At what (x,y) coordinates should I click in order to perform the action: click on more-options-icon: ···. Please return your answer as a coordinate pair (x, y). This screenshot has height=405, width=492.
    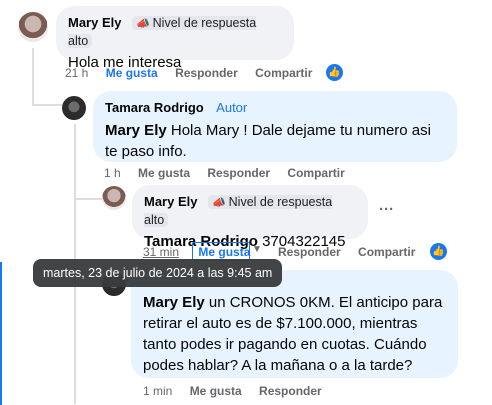
    Looking at the image, I should click on (386, 209).